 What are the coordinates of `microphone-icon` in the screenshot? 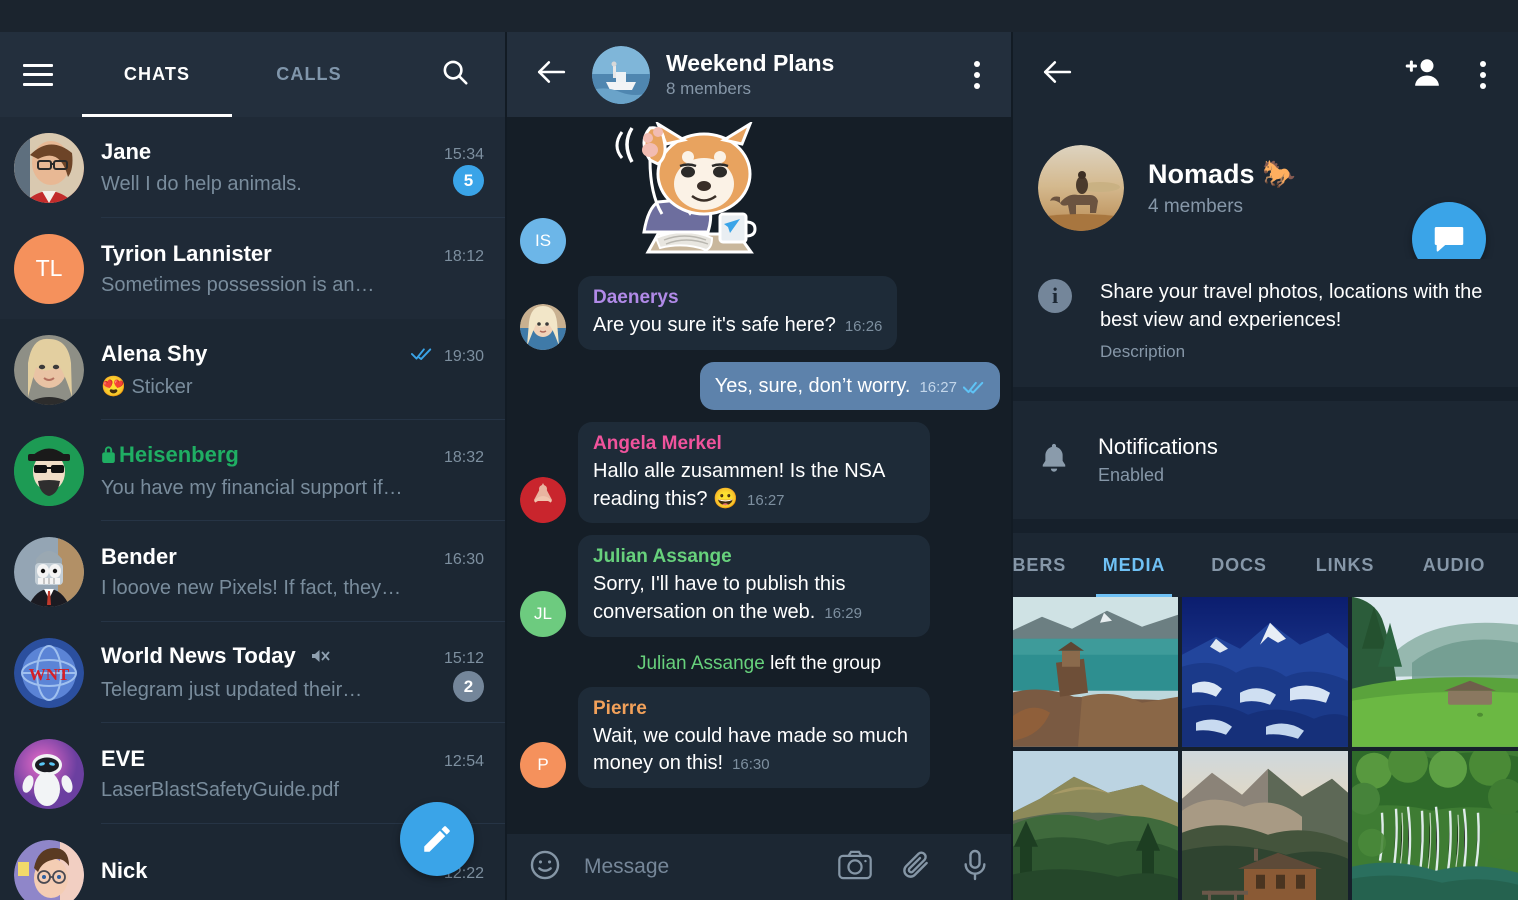 It's located at (975, 867).